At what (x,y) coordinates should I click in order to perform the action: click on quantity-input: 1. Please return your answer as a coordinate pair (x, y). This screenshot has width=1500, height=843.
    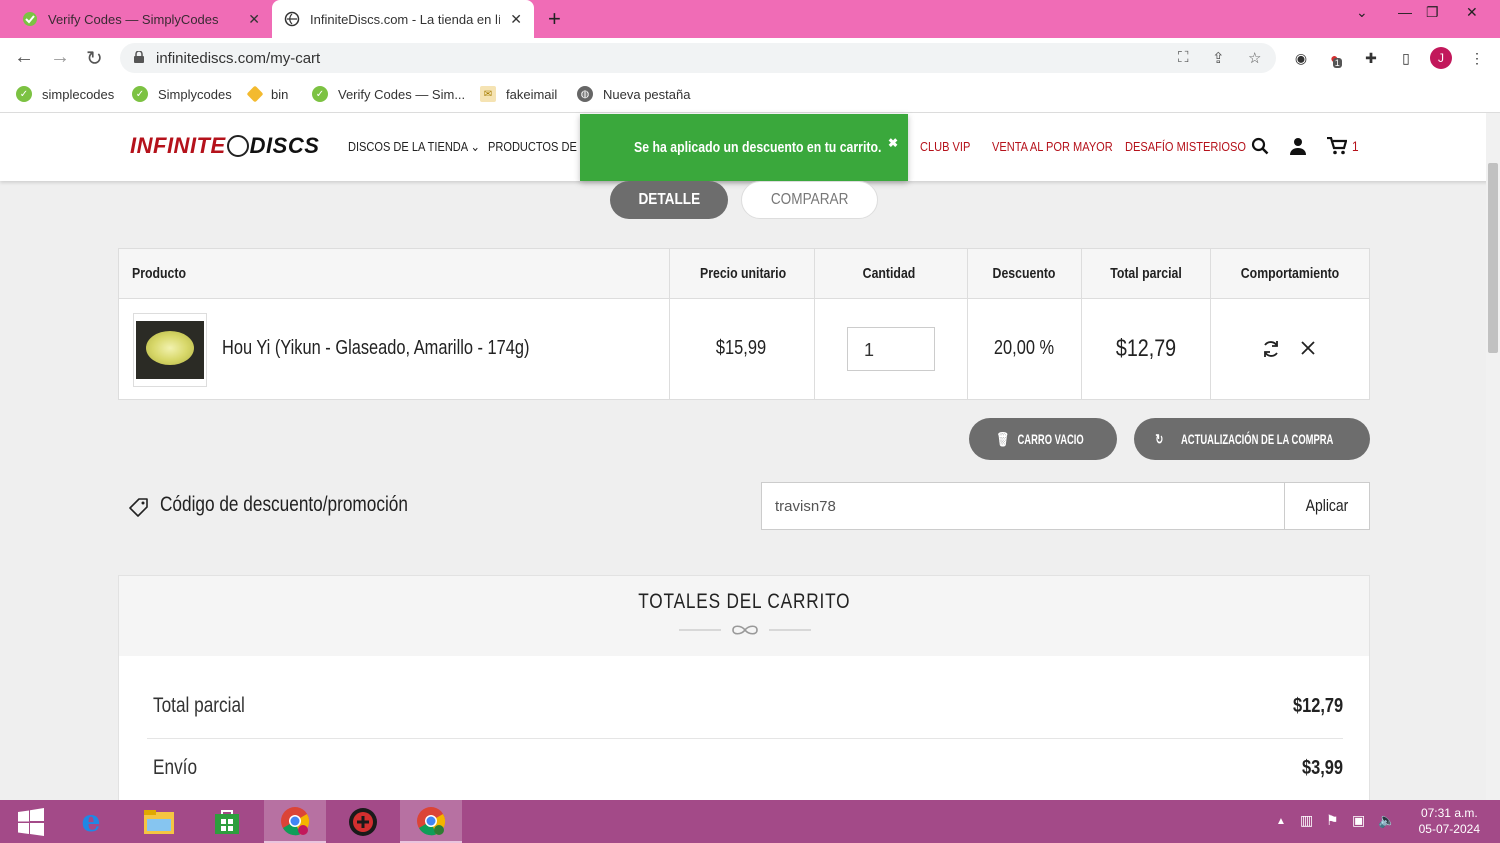
    Looking at the image, I should click on (891, 349).